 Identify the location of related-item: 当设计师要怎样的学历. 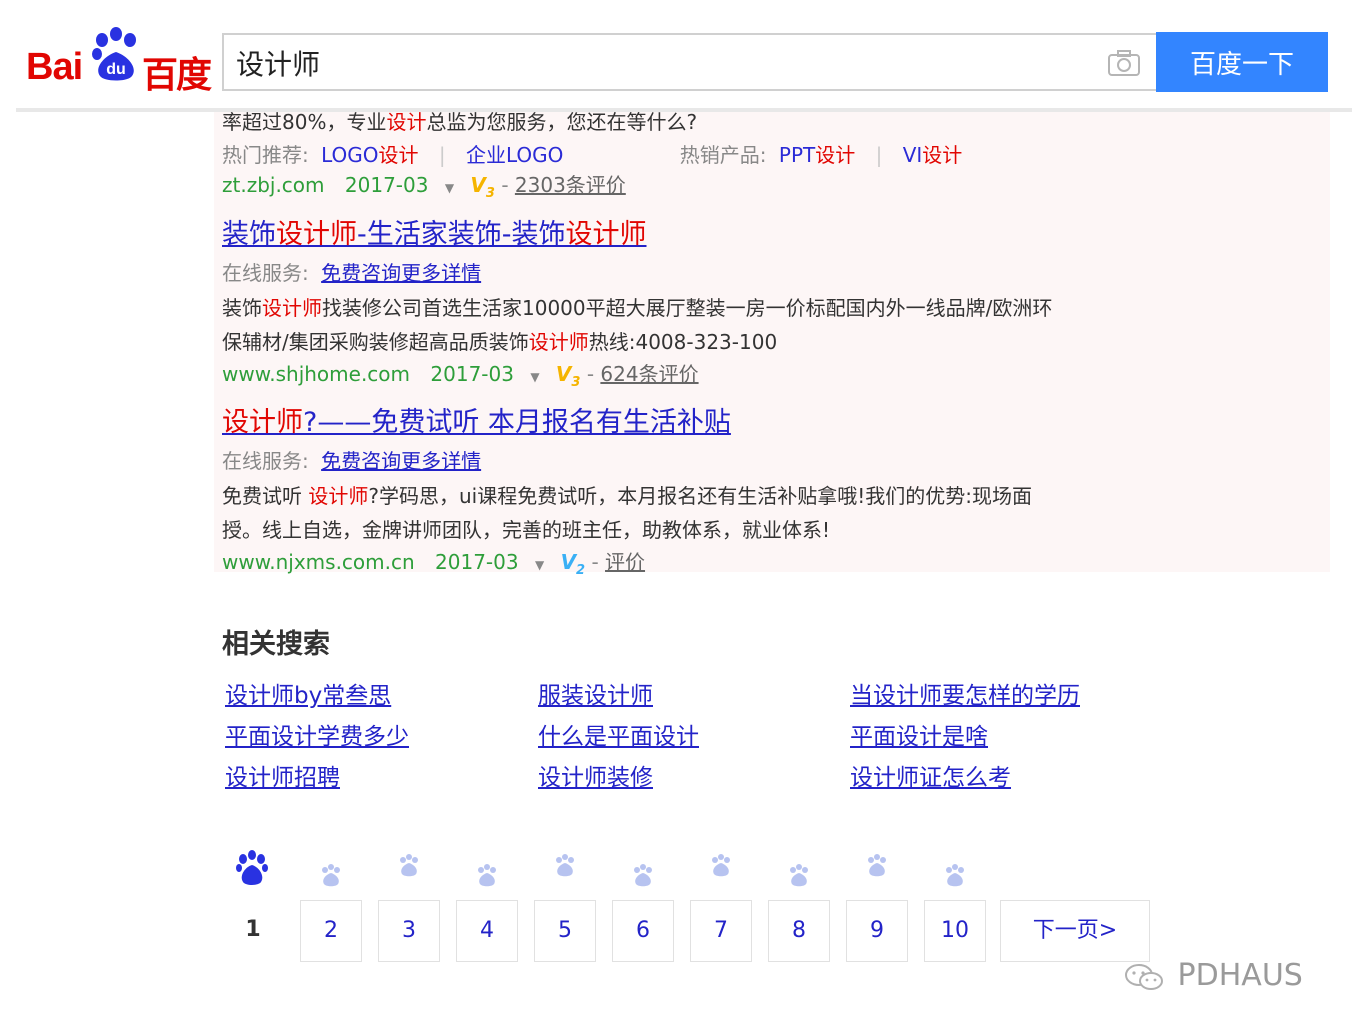
(965, 693).